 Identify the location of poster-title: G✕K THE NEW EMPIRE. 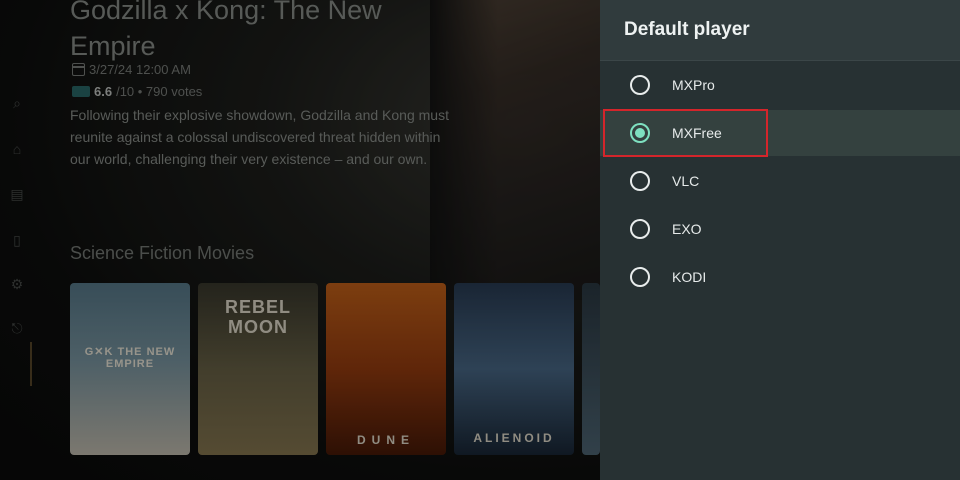
(130, 358).